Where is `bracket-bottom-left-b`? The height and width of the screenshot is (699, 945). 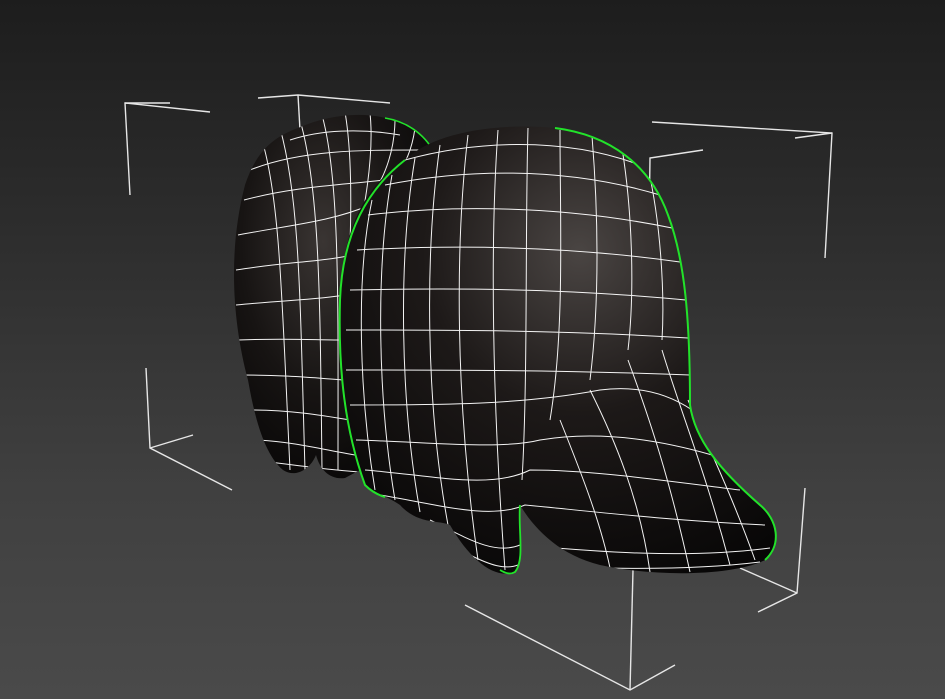
bracket-bottom-left-b is located at coordinates (171, 441).